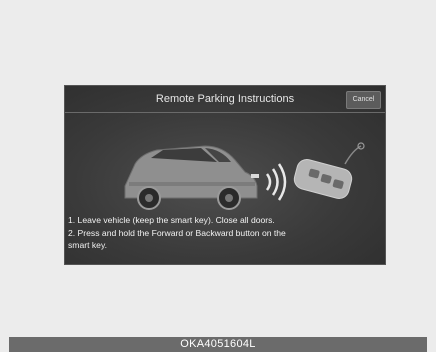  I want to click on smart-key-icon, so click(329, 170).